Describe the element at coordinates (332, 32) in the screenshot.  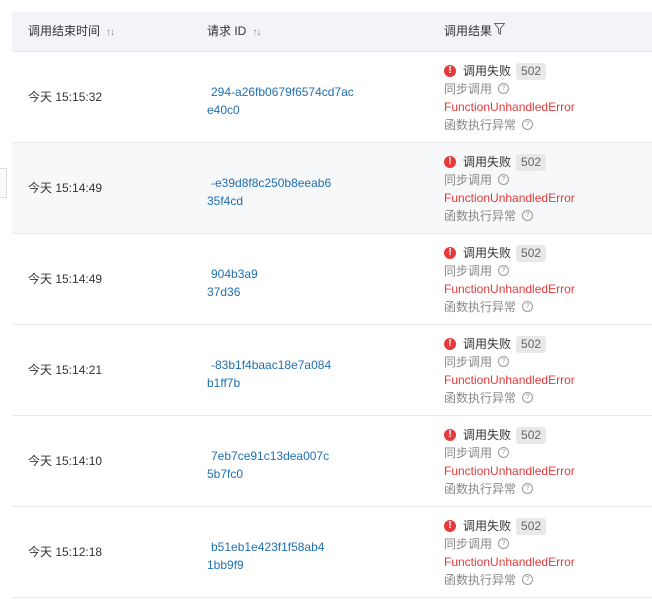
I see `table-header: 调用结束时间 ↑↓ 请求 ID ↑↓ 调用结果` at that location.